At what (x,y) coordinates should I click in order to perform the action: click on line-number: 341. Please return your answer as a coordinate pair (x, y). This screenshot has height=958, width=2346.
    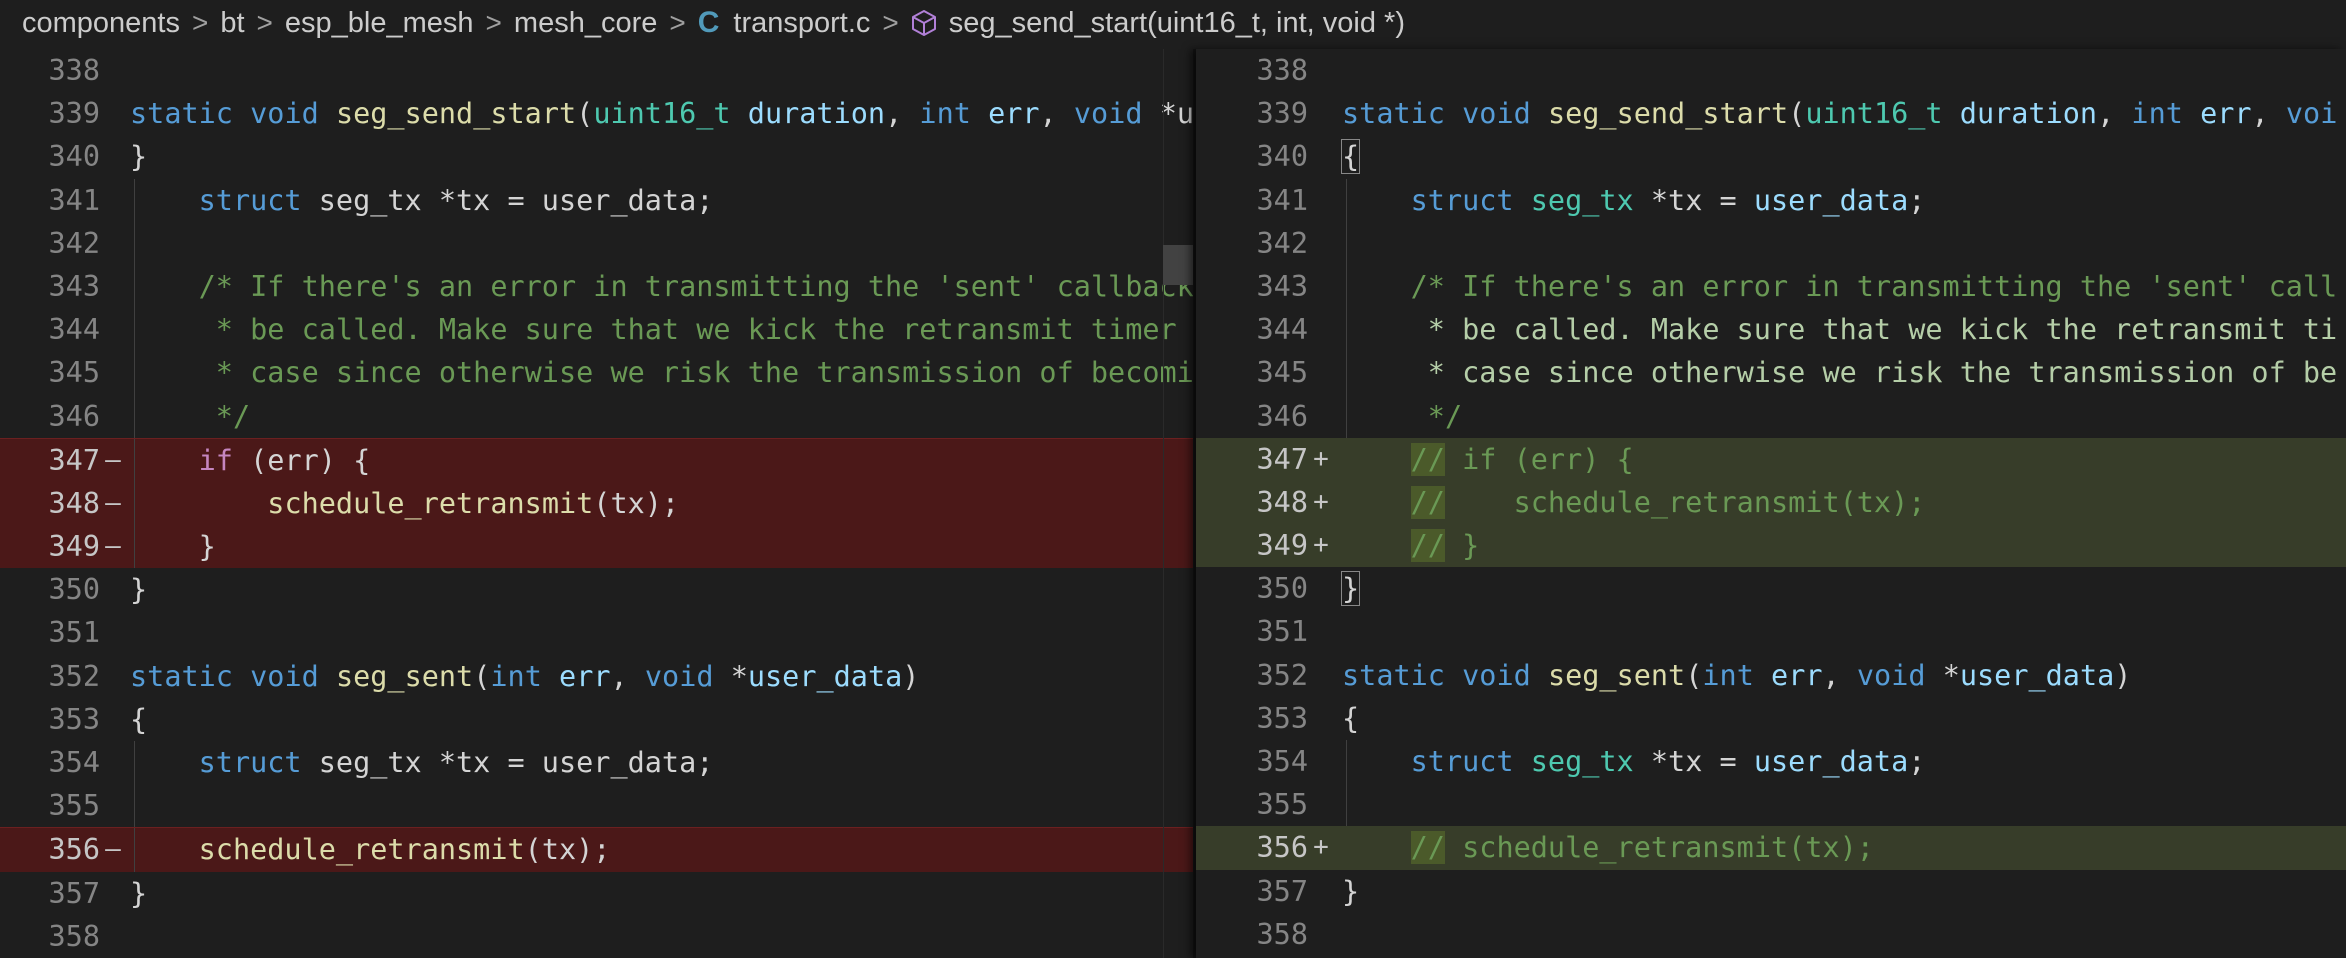
    Looking at the image, I should click on (74, 200).